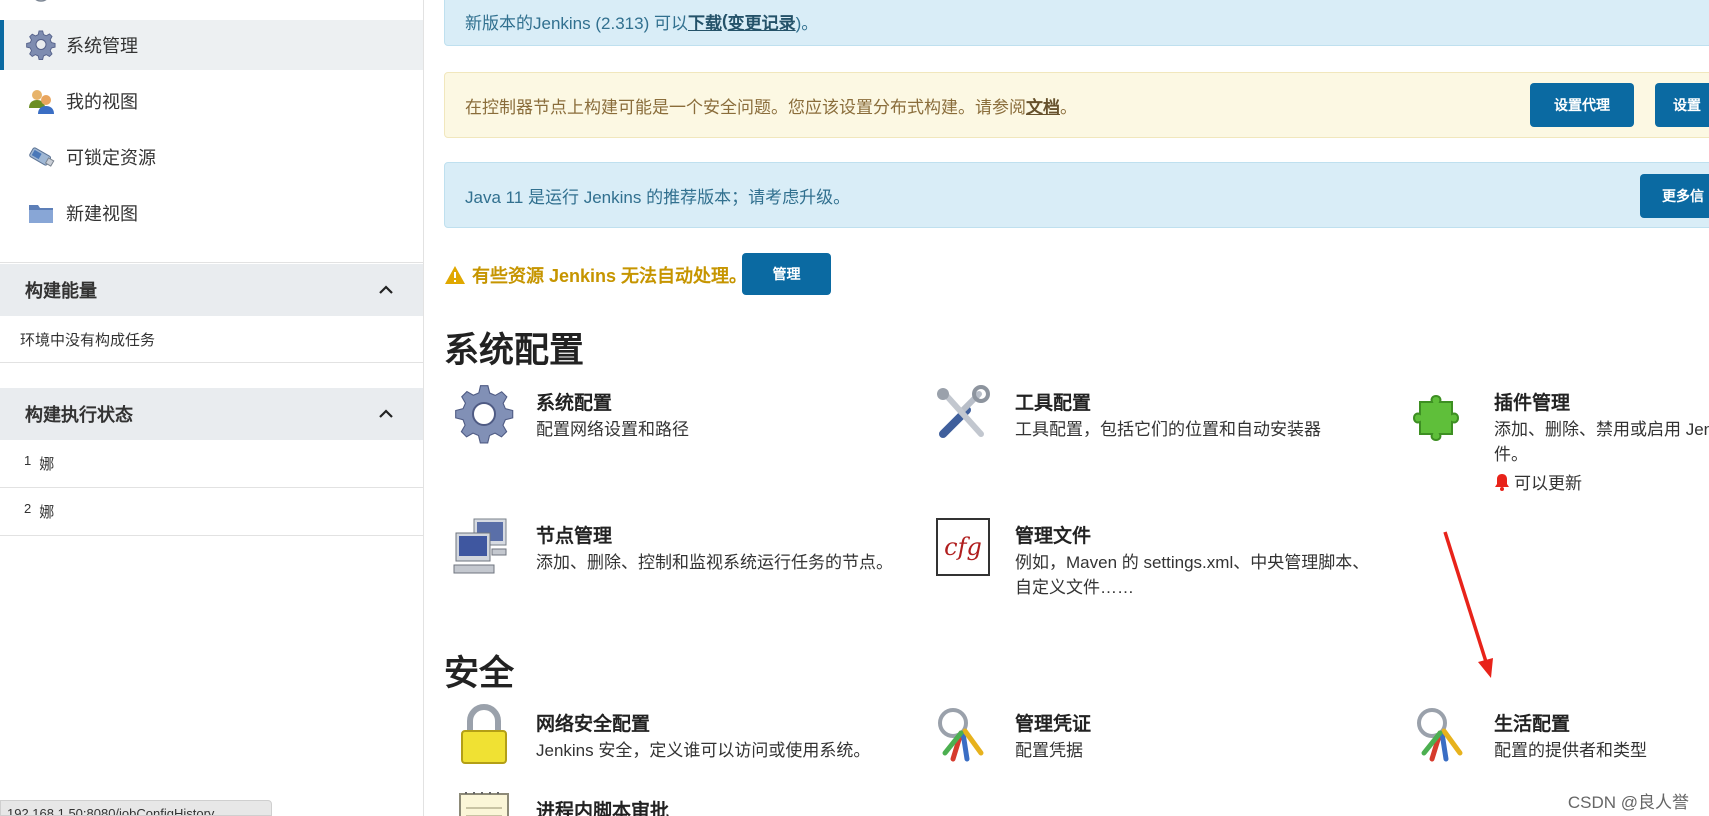 This screenshot has height=816, width=1709. I want to click on java-text: Java 11 是运行 Jenkins 的推荐版本；请考虑升级。, so click(658, 197).